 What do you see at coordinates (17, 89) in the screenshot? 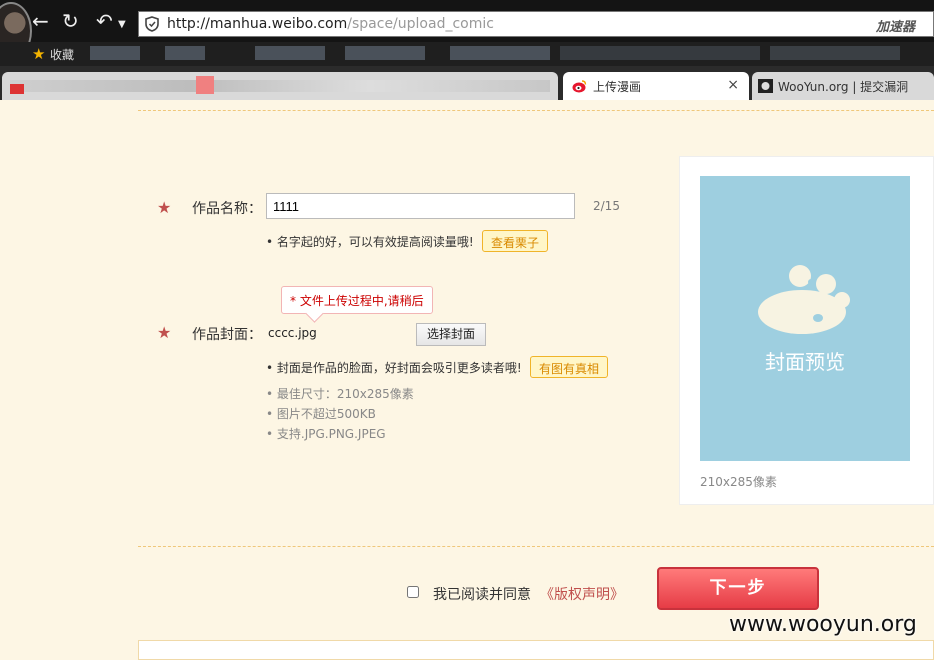
I see `blurred-tab-icon` at bounding box center [17, 89].